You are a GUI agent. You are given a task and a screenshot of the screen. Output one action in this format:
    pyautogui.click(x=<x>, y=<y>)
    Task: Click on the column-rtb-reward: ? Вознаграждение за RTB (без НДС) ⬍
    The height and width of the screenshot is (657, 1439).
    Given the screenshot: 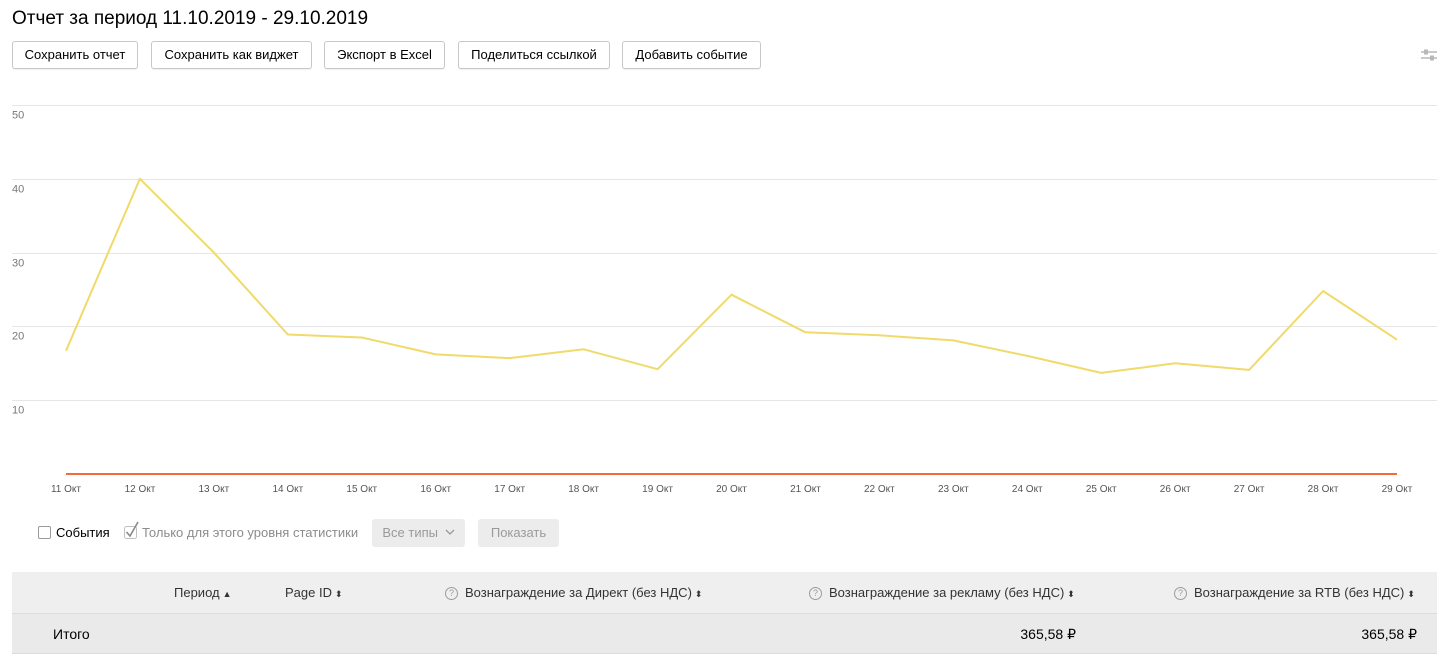 What is the action you would take?
    pyautogui.click(x=1294, y=592)
    